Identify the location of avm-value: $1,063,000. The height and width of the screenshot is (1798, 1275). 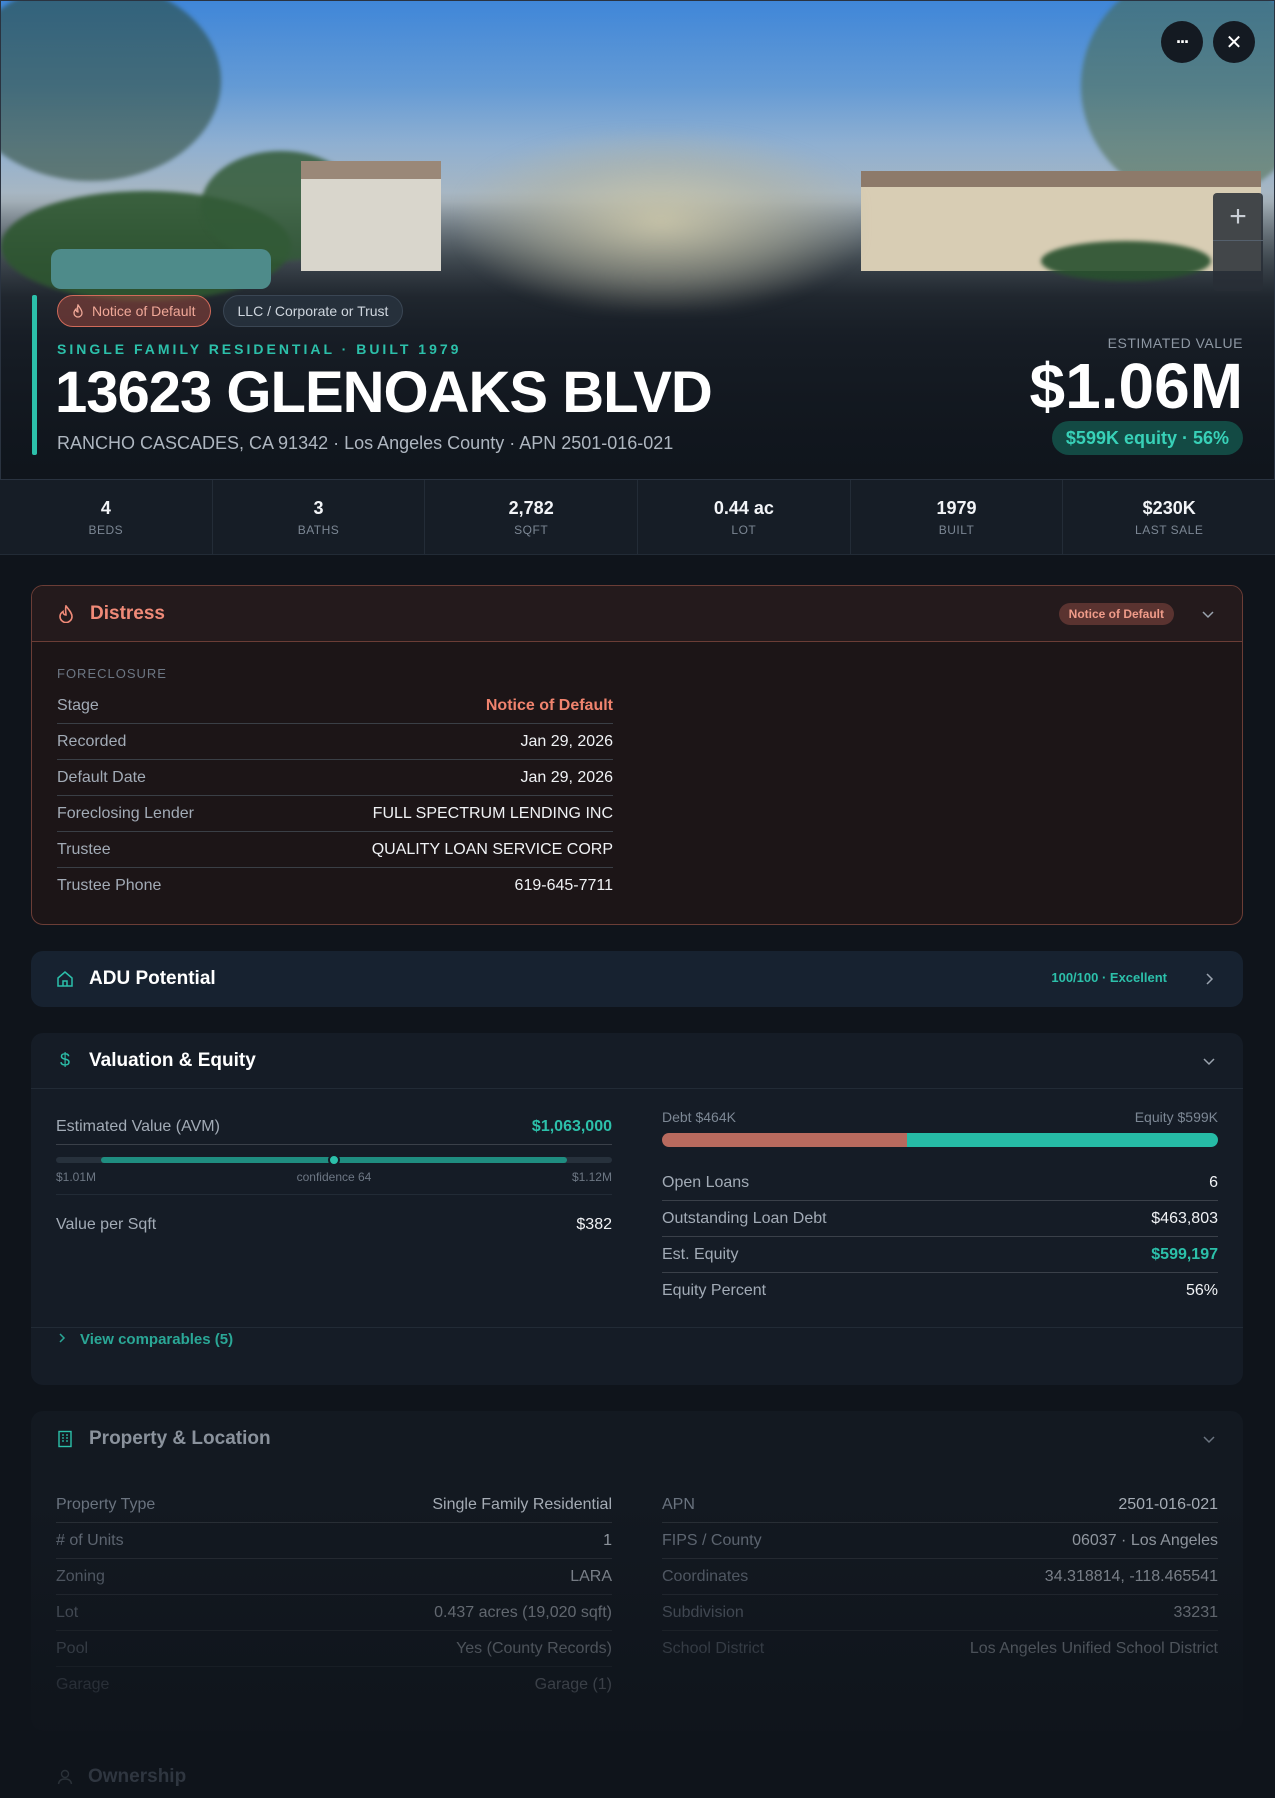
(571, 1126).